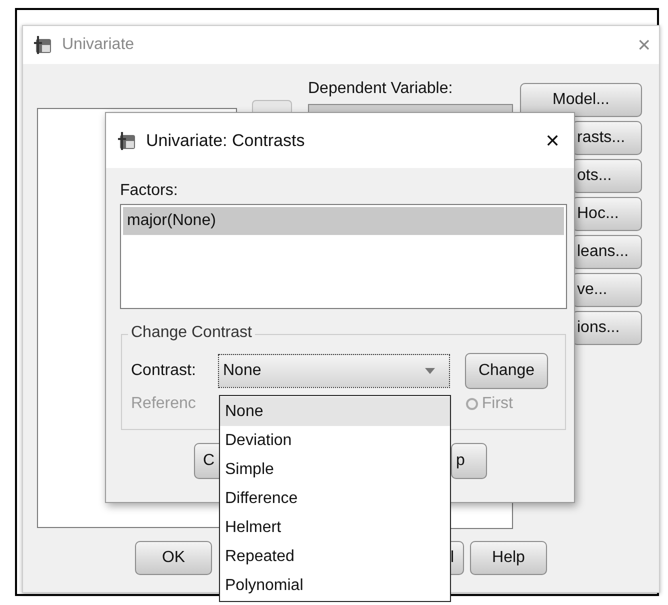 The width and height of the screenshot is (668, 605). Describe the element at coordinates (508, 558) in the screenshot. I see `dialog-button: Help` at that location.